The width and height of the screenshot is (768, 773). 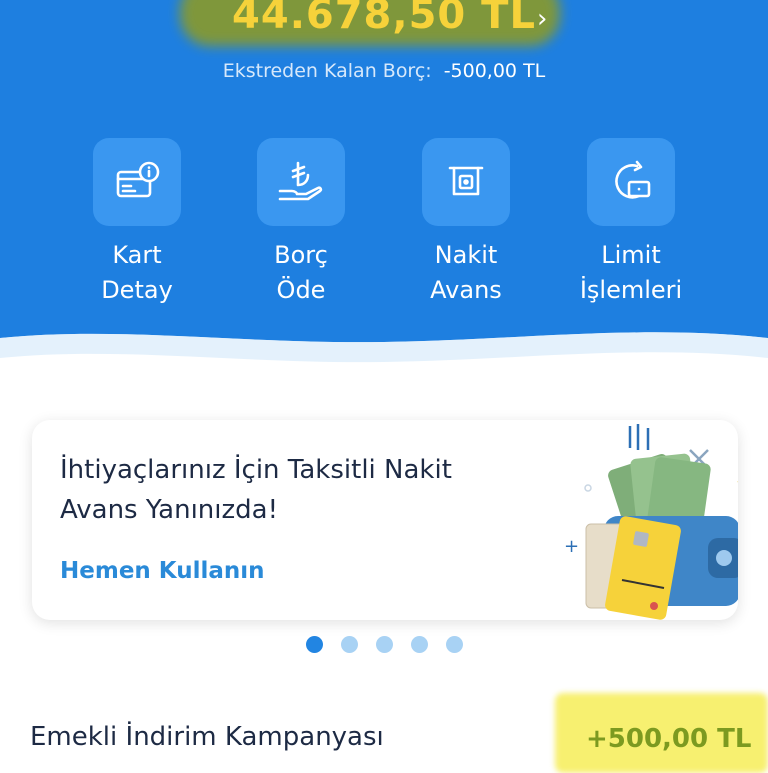 I want to click on carousel-indicator, so click(x=384, y=646).